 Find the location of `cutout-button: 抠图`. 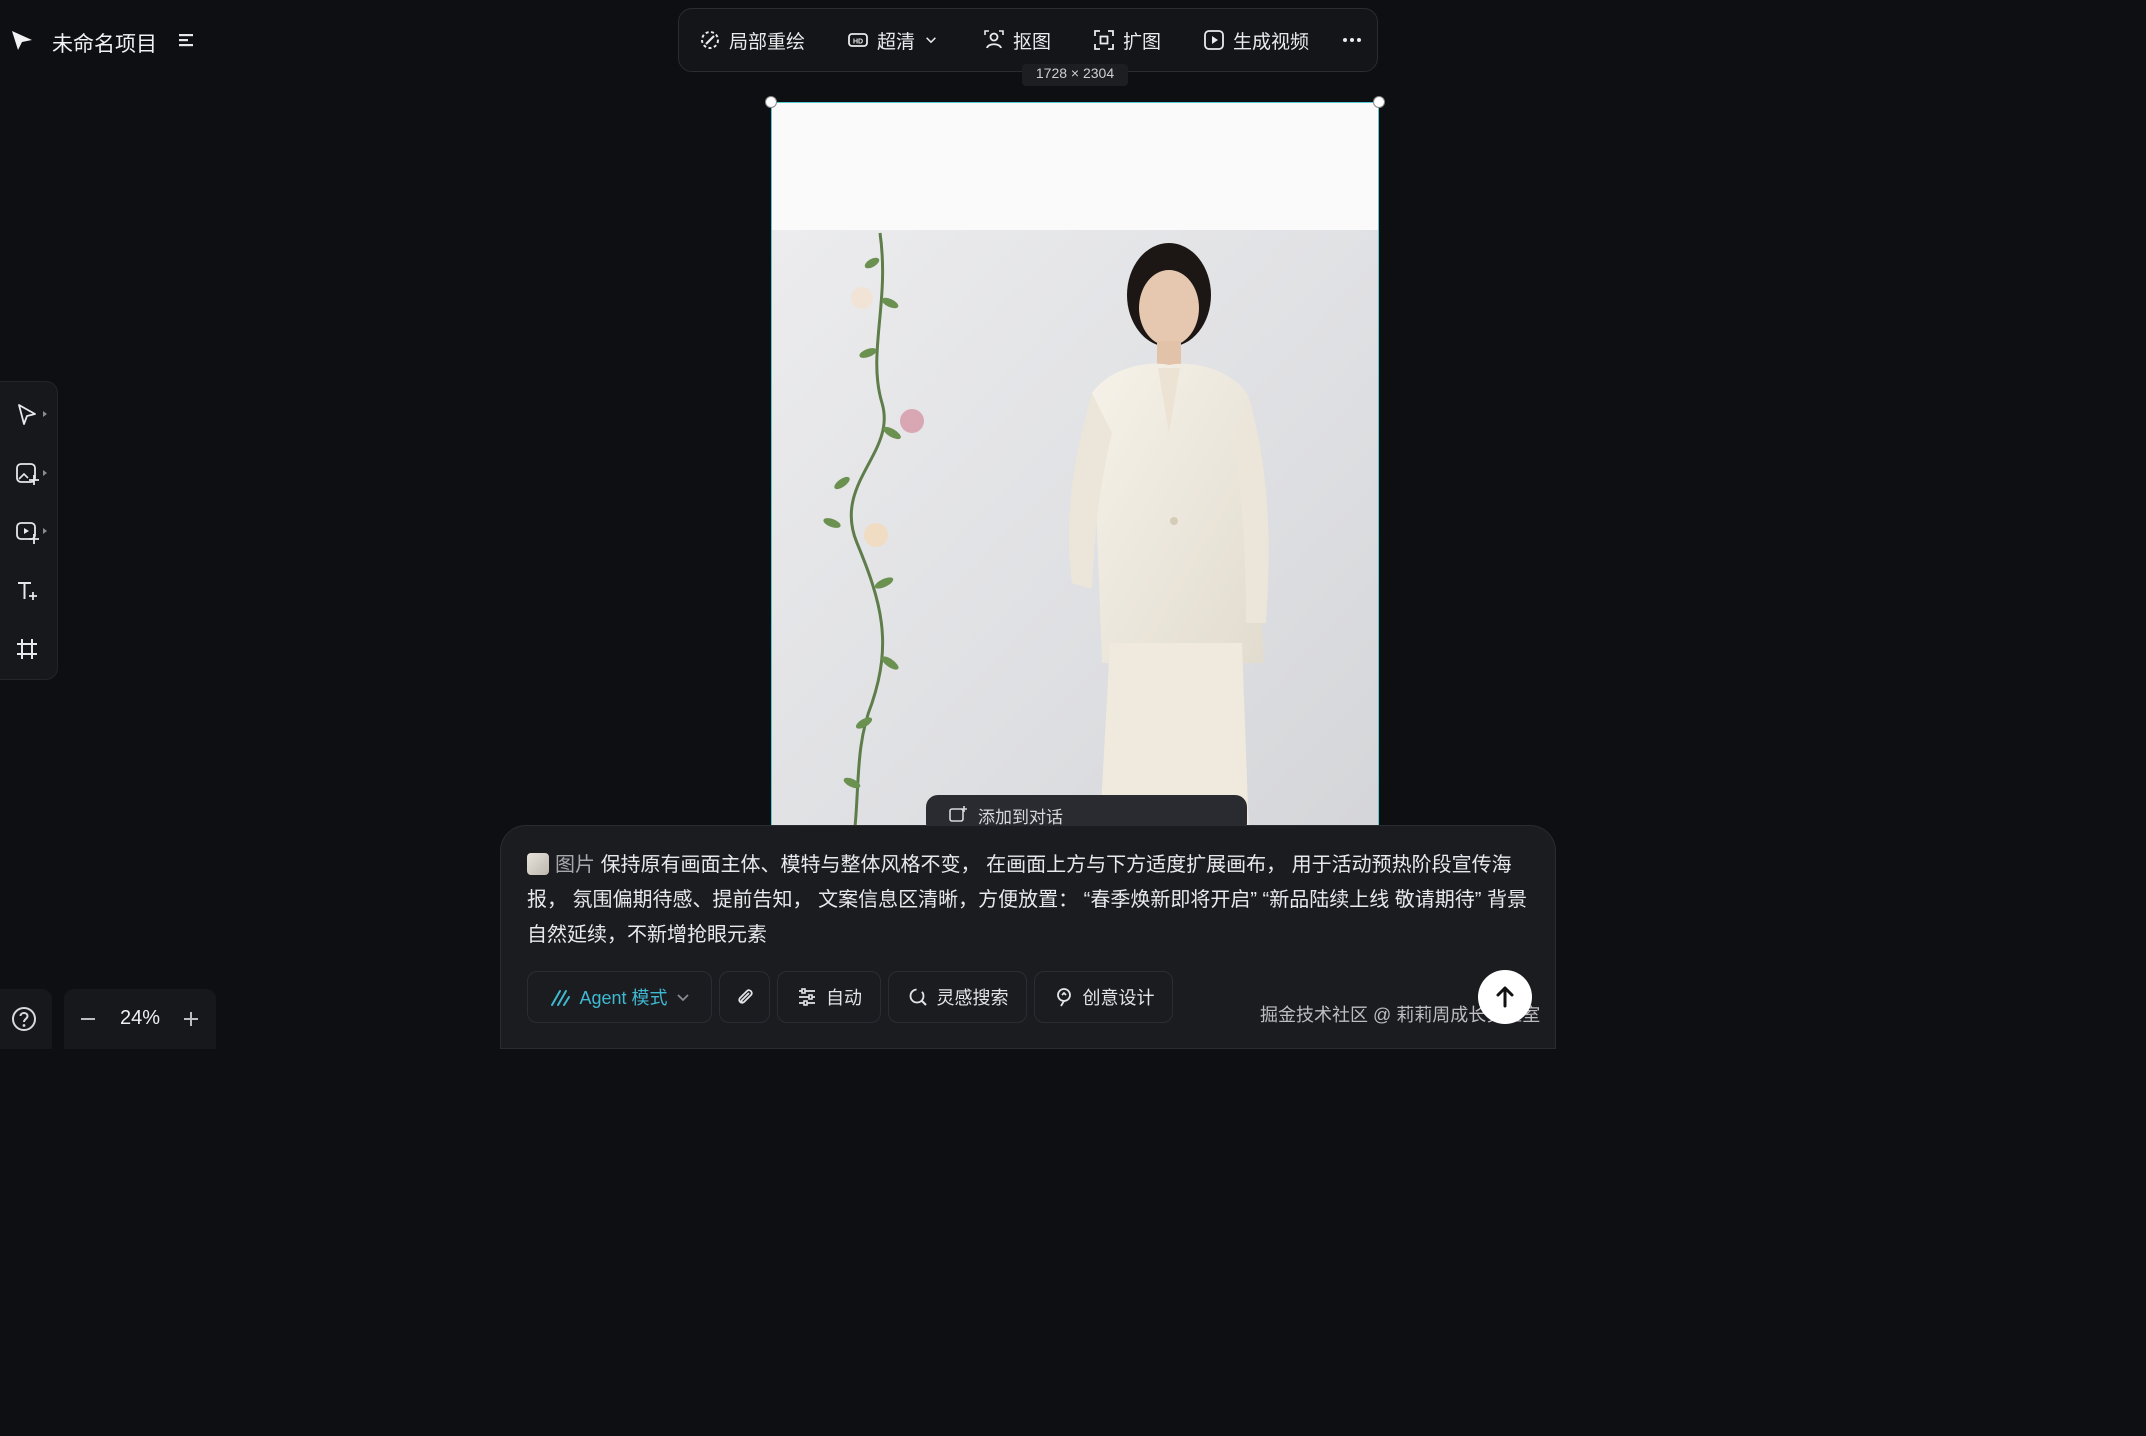

cutout-button: 抠图 is located at coordinates (1017, 40).